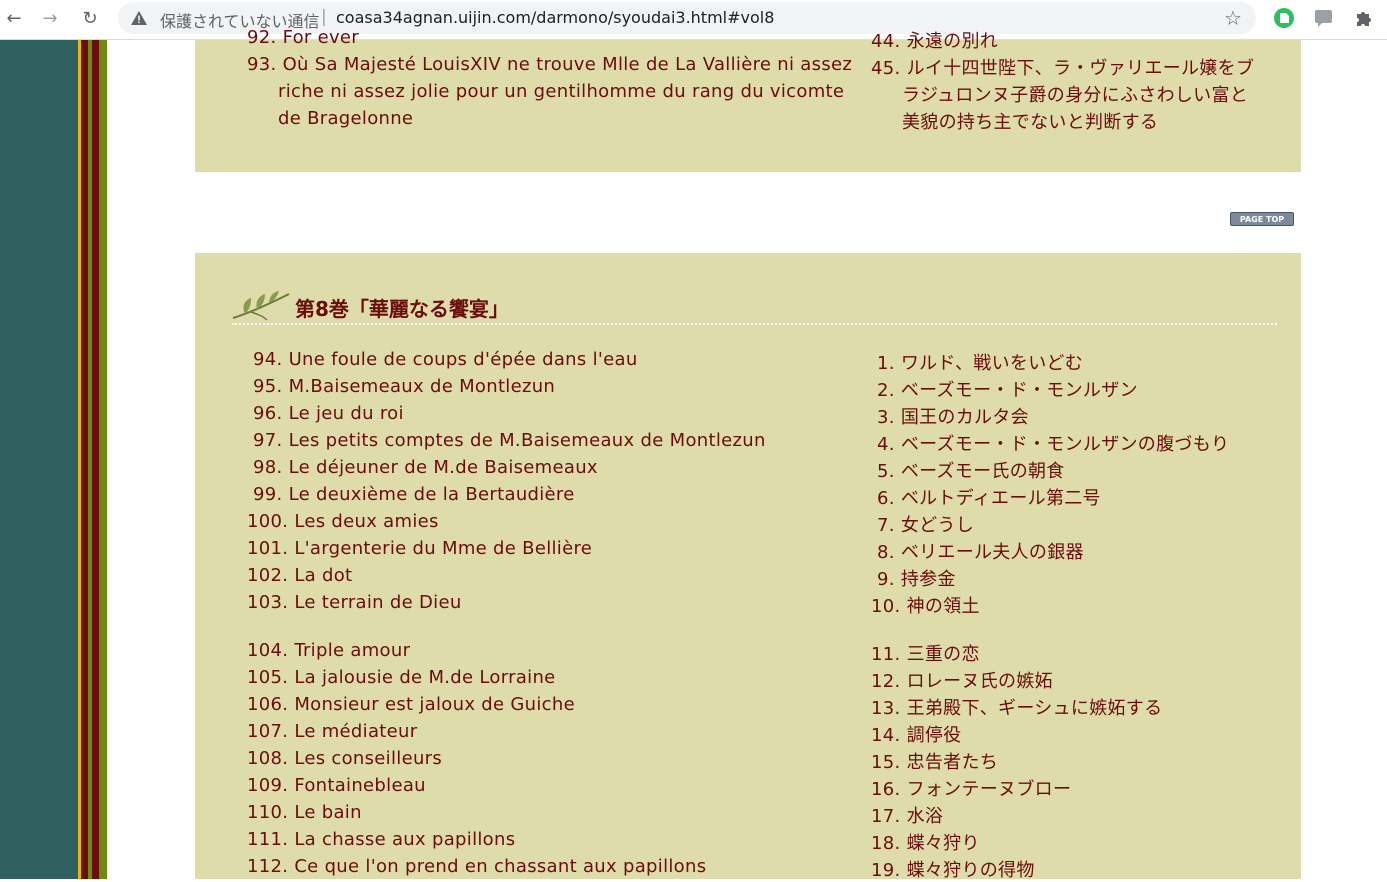 This screenshot has height=882, width=1387. I want to click on chapter-item-jp: 16. フォンテーヌブロー, so click(971, 789).